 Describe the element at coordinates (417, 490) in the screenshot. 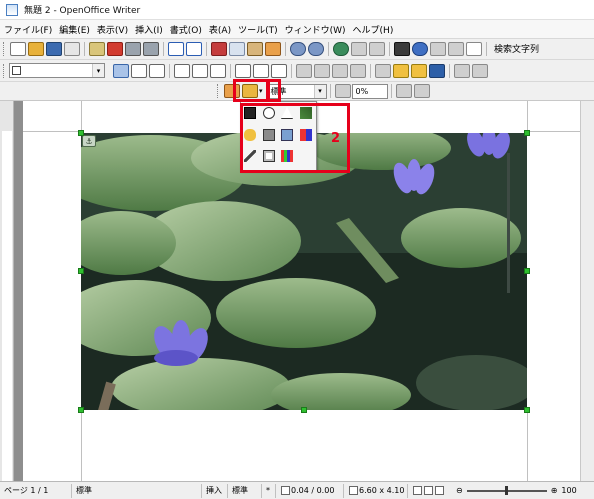

I see `single-page-view-icon` at that location.